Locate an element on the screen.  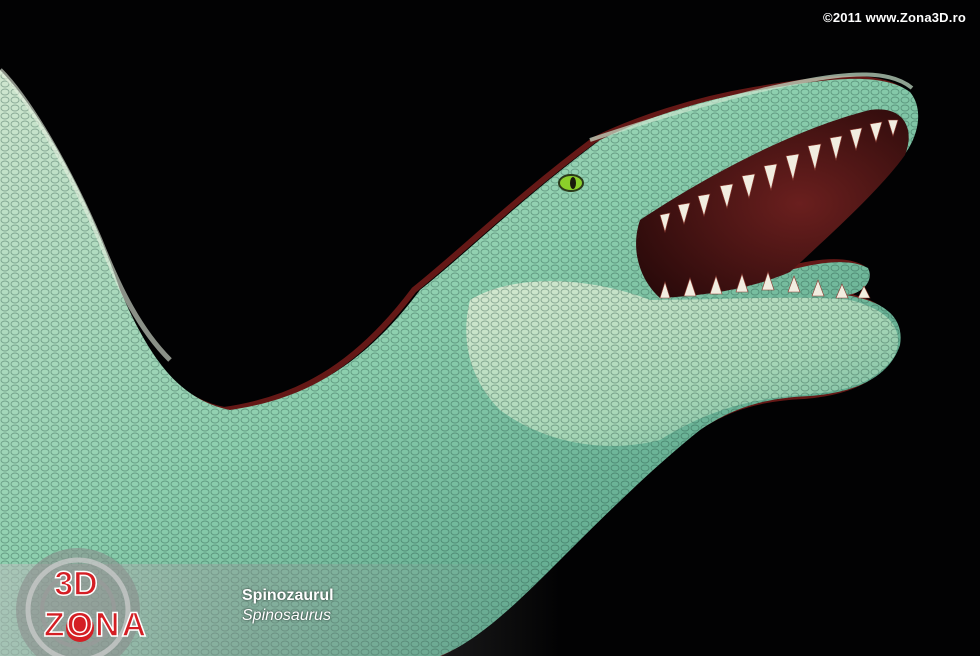
logo-3d-text: 3D is located at coordinates (75, 584).